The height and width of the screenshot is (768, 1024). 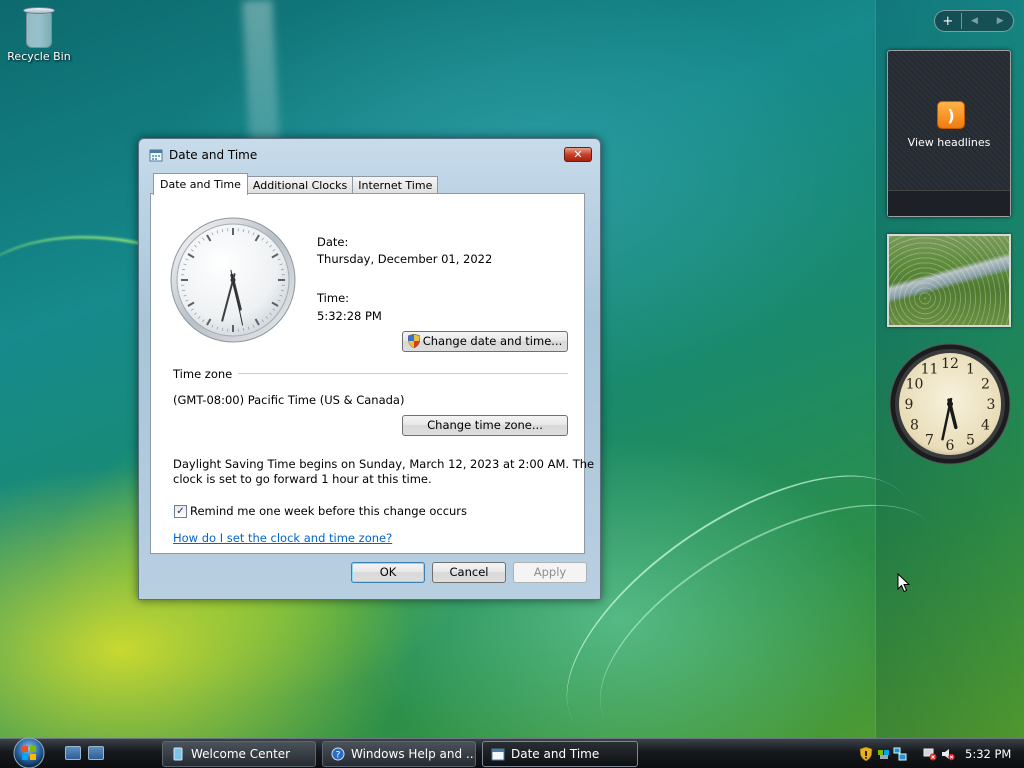 I want to click on clock-numeral: 9, so click(x=909, y=405).